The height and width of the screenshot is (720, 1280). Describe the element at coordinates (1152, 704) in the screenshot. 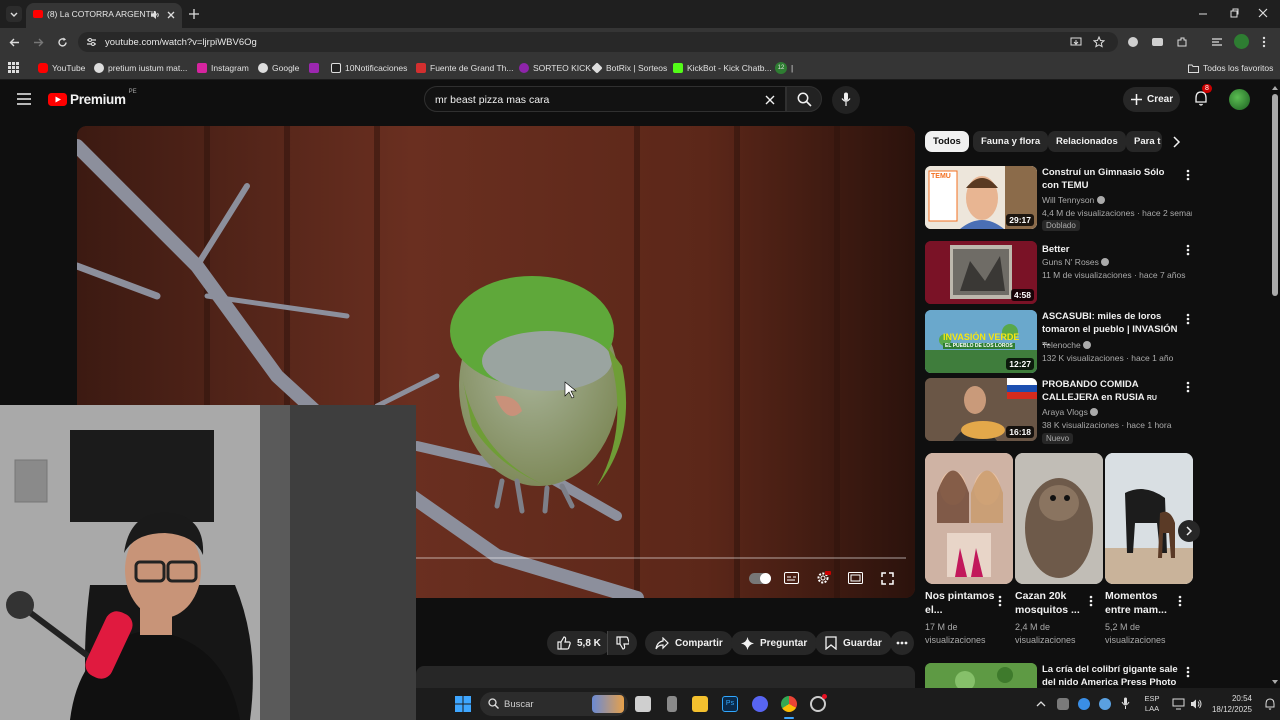

I see `language-indicator: ESP LAA` at that location.